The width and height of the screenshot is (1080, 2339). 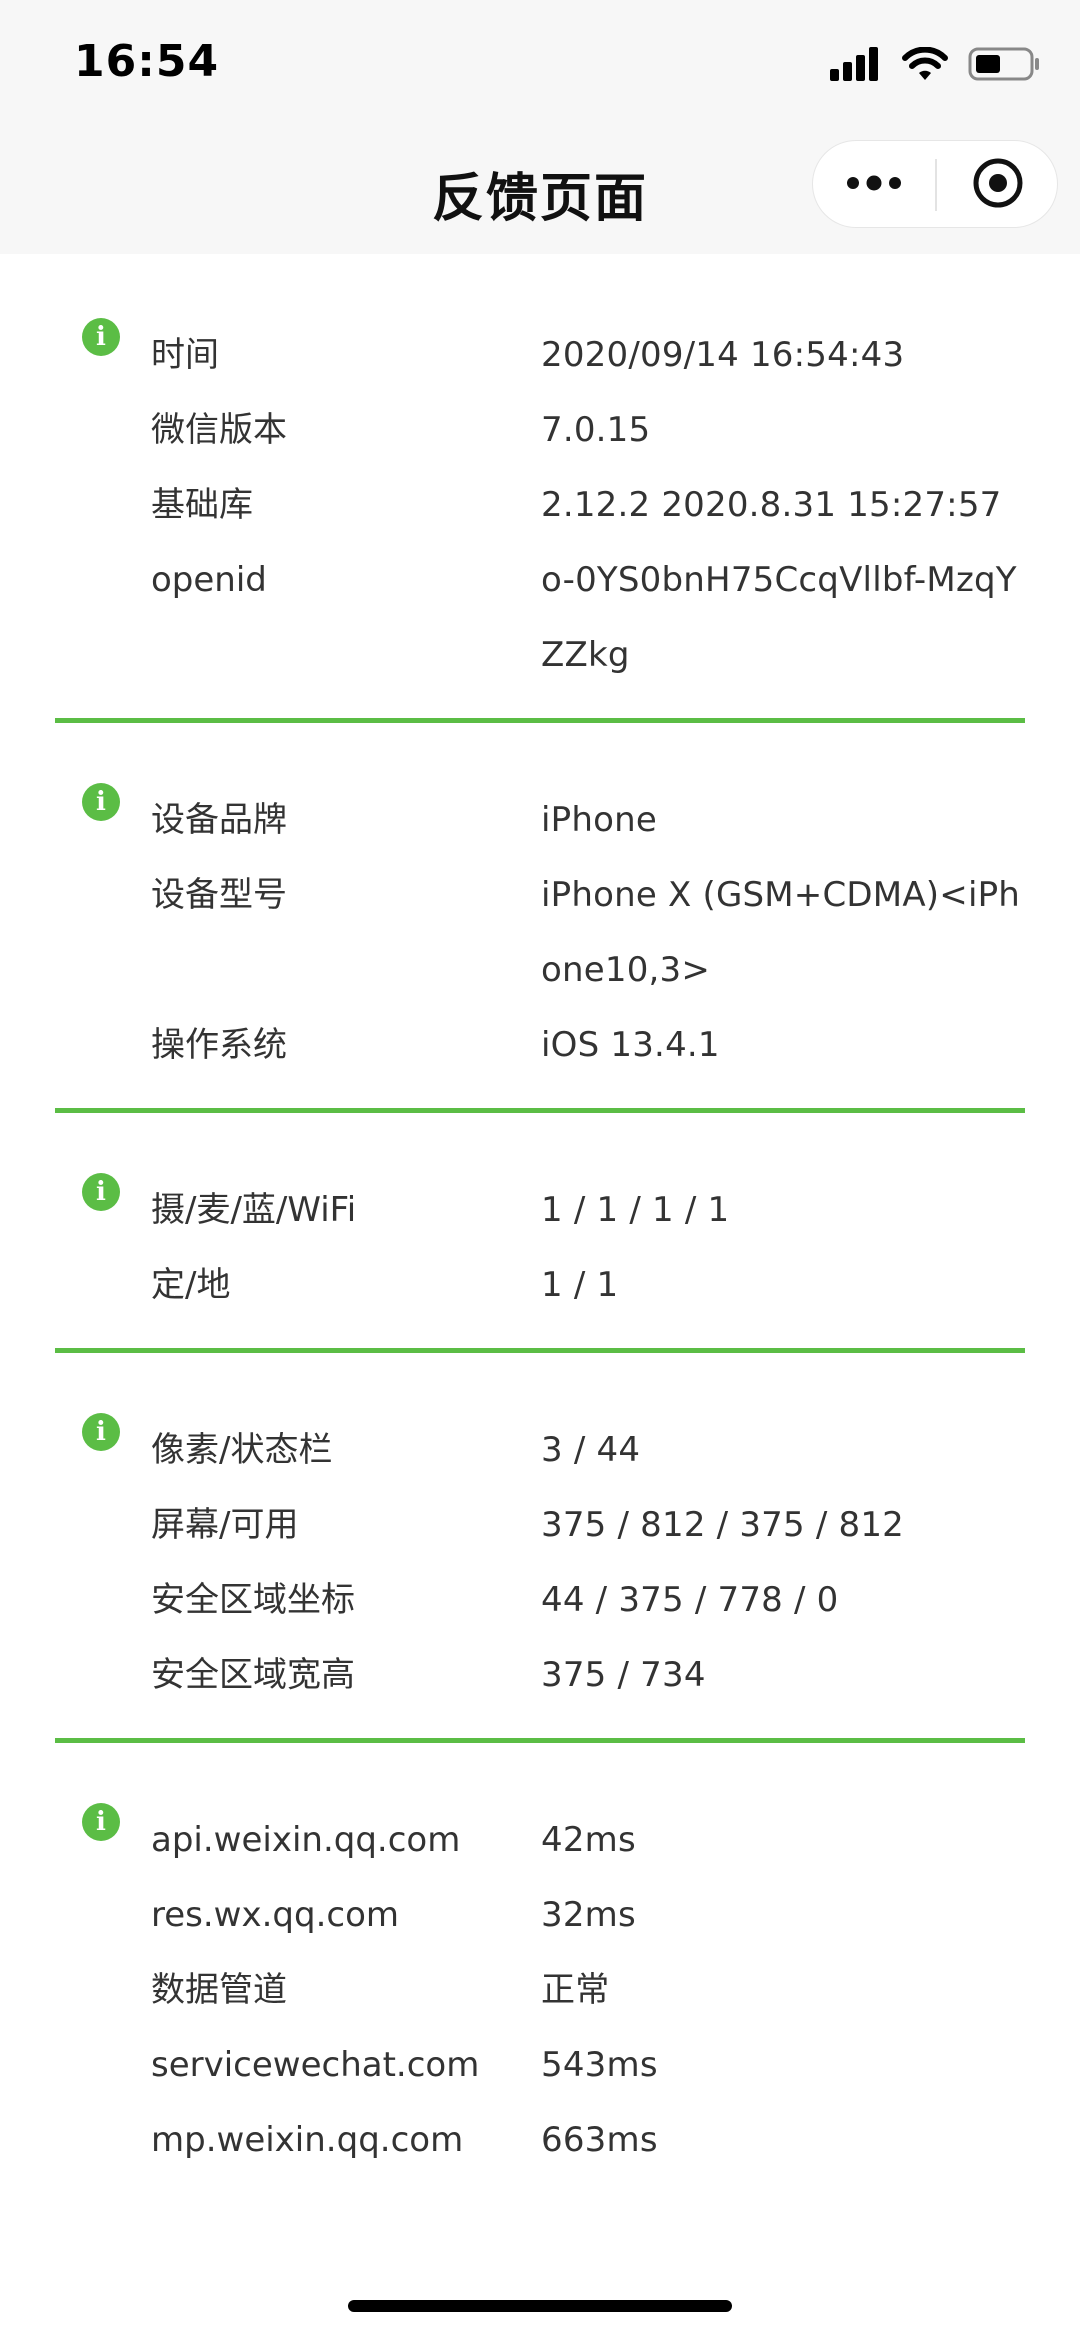 I want to click on row-value: 375 / 734, so click(x=623, y=1675).